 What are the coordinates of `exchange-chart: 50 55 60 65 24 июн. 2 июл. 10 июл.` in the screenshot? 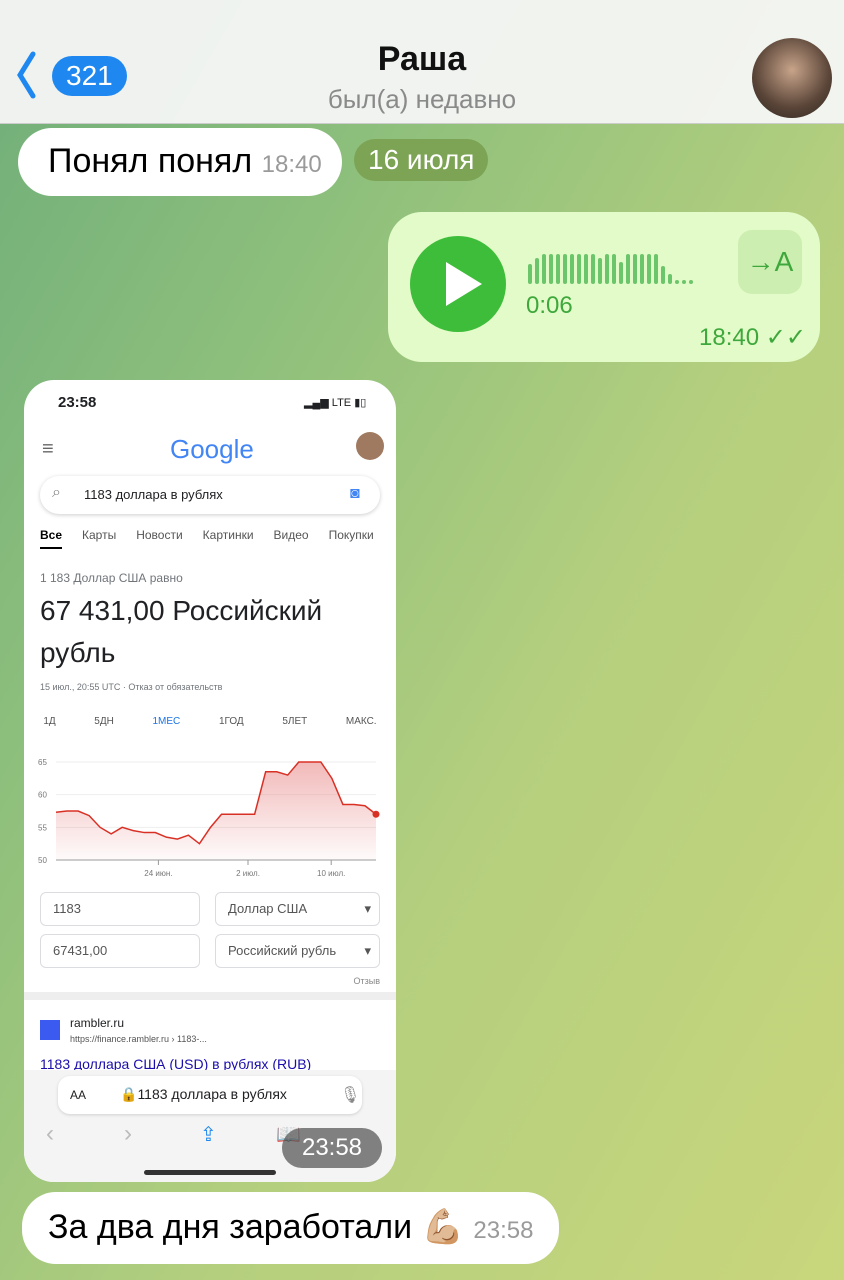 It's located at (210, 815).